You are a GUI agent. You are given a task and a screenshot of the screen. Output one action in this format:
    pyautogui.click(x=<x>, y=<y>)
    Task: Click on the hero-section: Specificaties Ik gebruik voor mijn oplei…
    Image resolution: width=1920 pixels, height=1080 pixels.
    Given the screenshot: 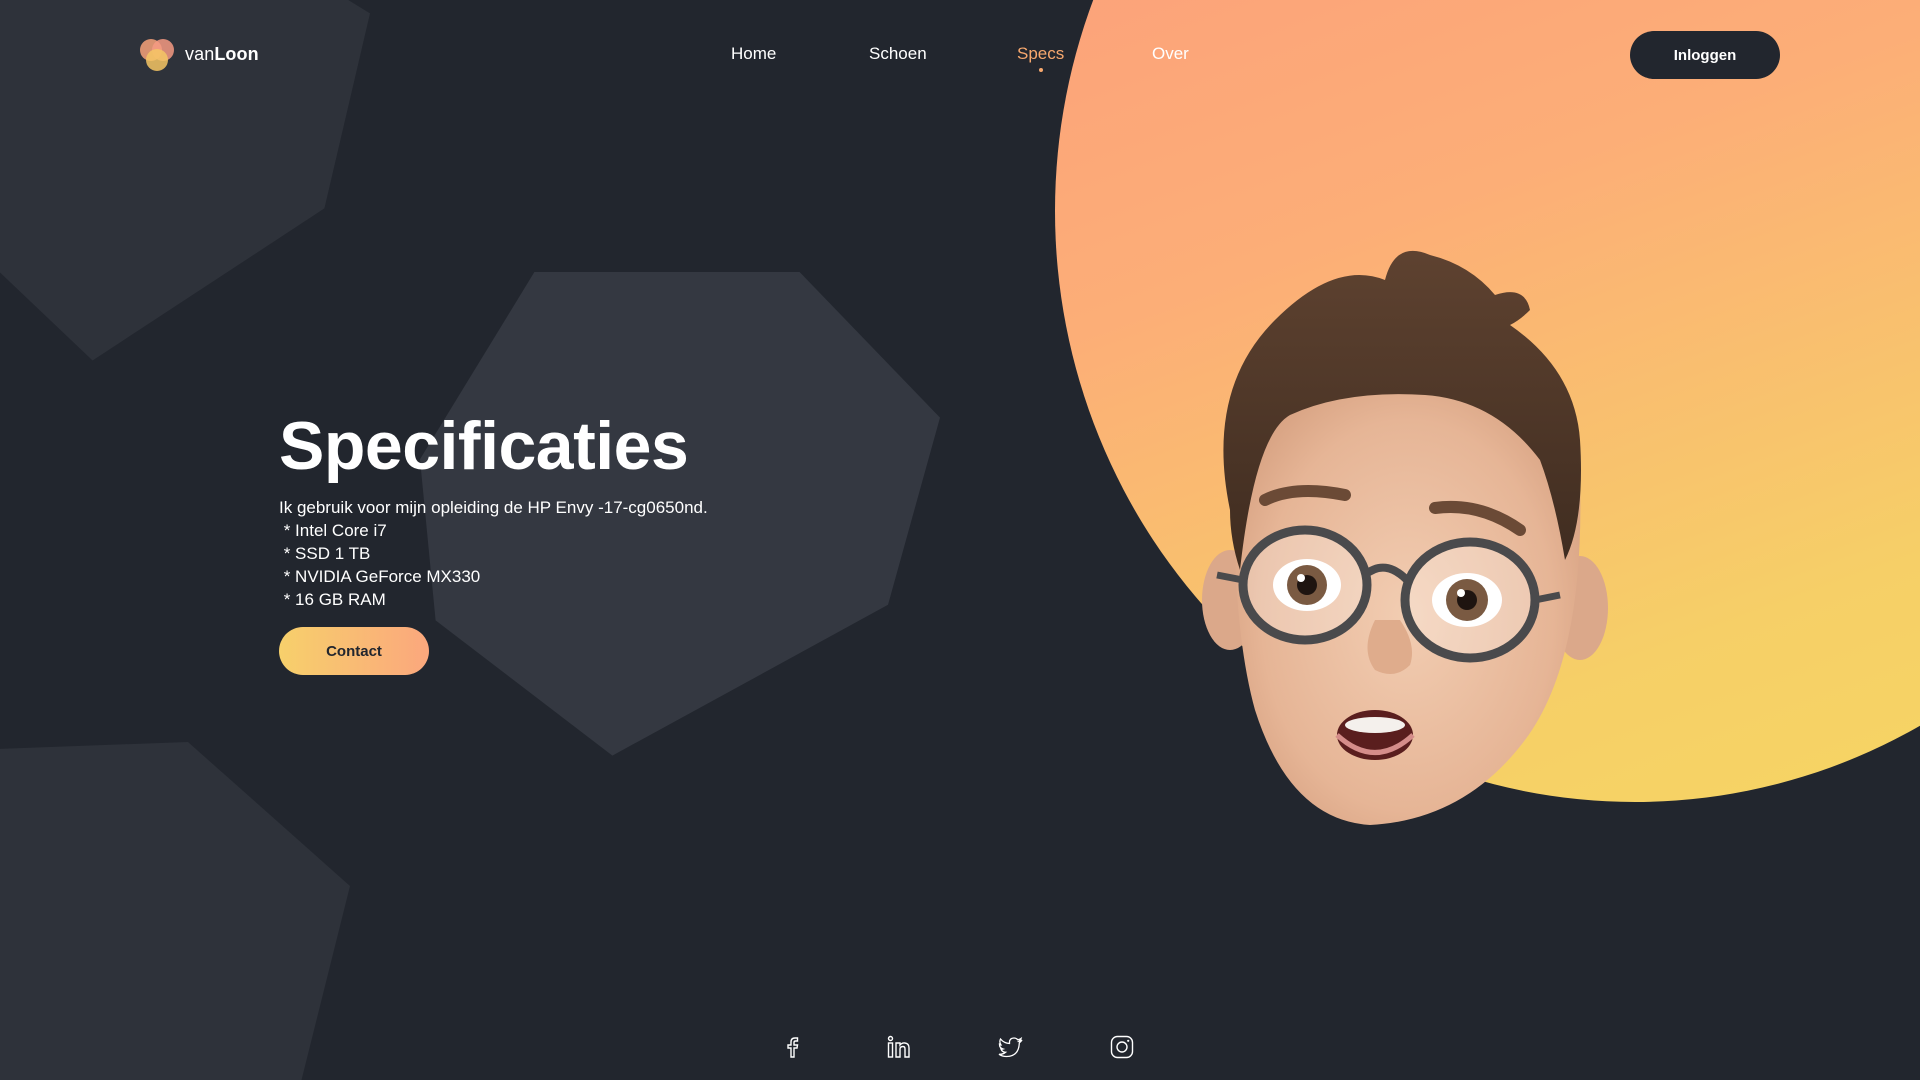 What is the action you would take?
    pyautogui.click(x=579, y=540)
    